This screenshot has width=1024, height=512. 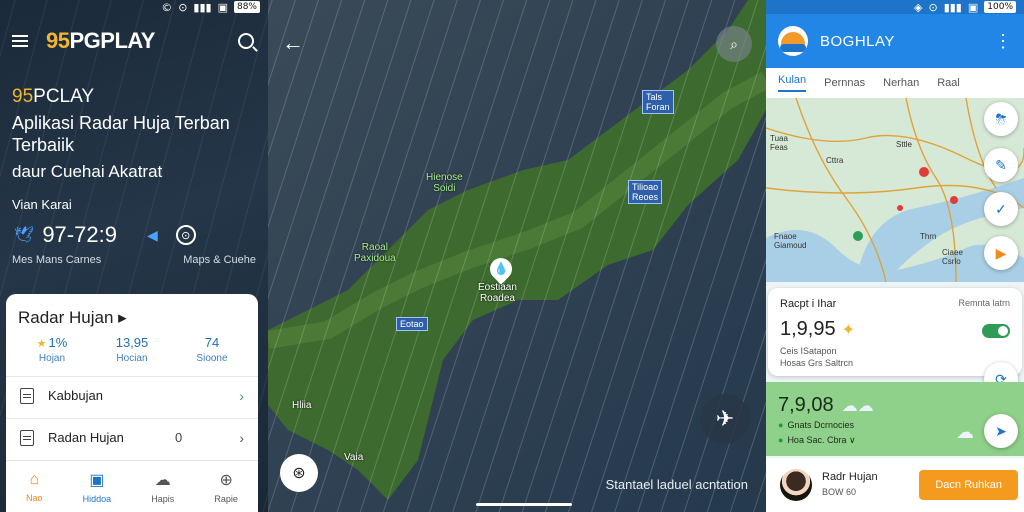 I want to click on menu-icon, so click(x=20, y=41).